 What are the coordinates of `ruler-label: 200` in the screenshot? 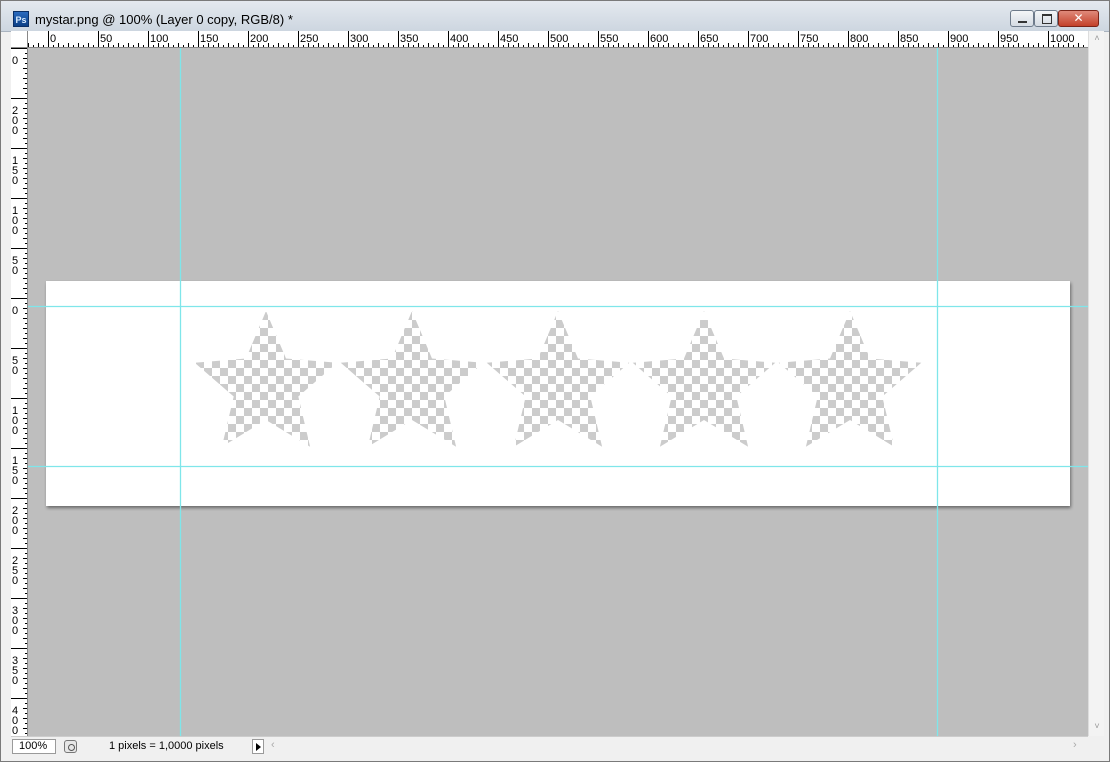 It's located at (259, 39).